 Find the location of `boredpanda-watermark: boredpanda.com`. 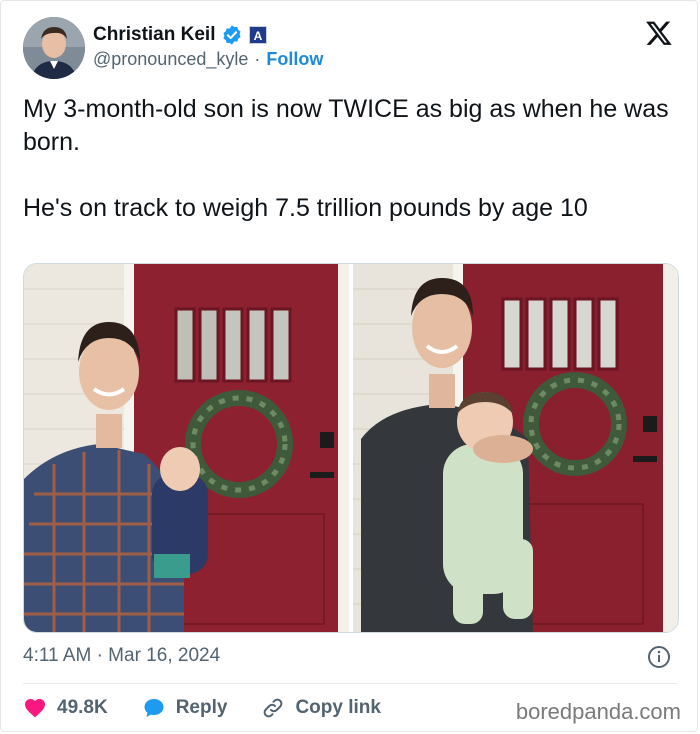

boredpanda-watermark: boredpanda.com is located at coordinates (598, 711).